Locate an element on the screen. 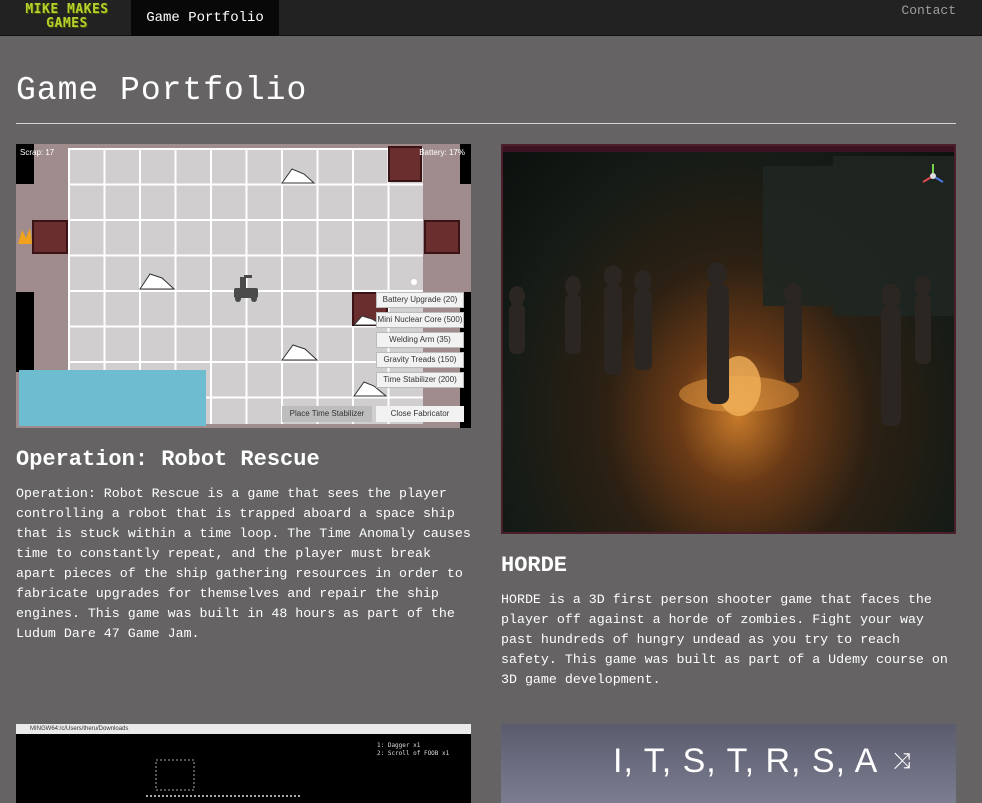 This screenshot has height=803, width=982. info-panel is located at coordinates (112, 398).